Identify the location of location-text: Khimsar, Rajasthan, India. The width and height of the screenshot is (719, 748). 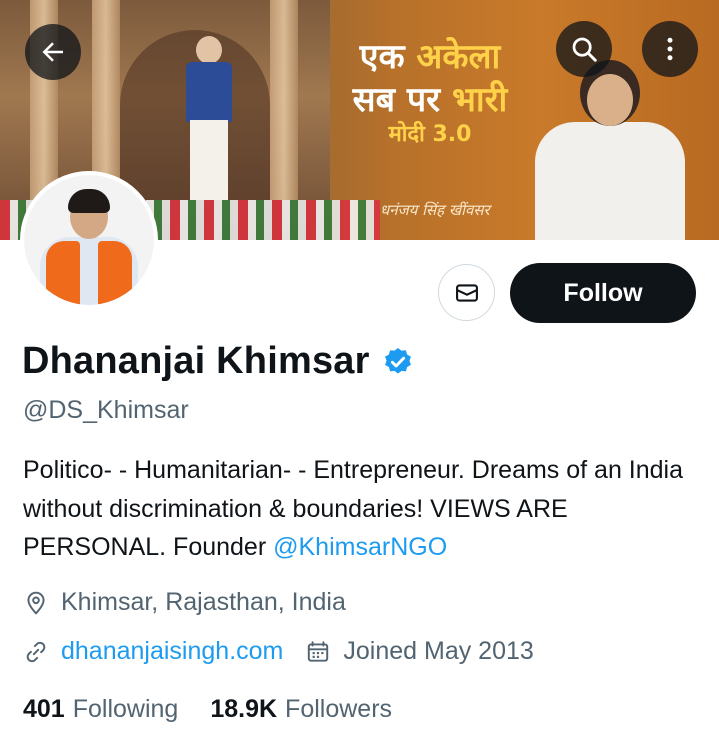
(203, 602).